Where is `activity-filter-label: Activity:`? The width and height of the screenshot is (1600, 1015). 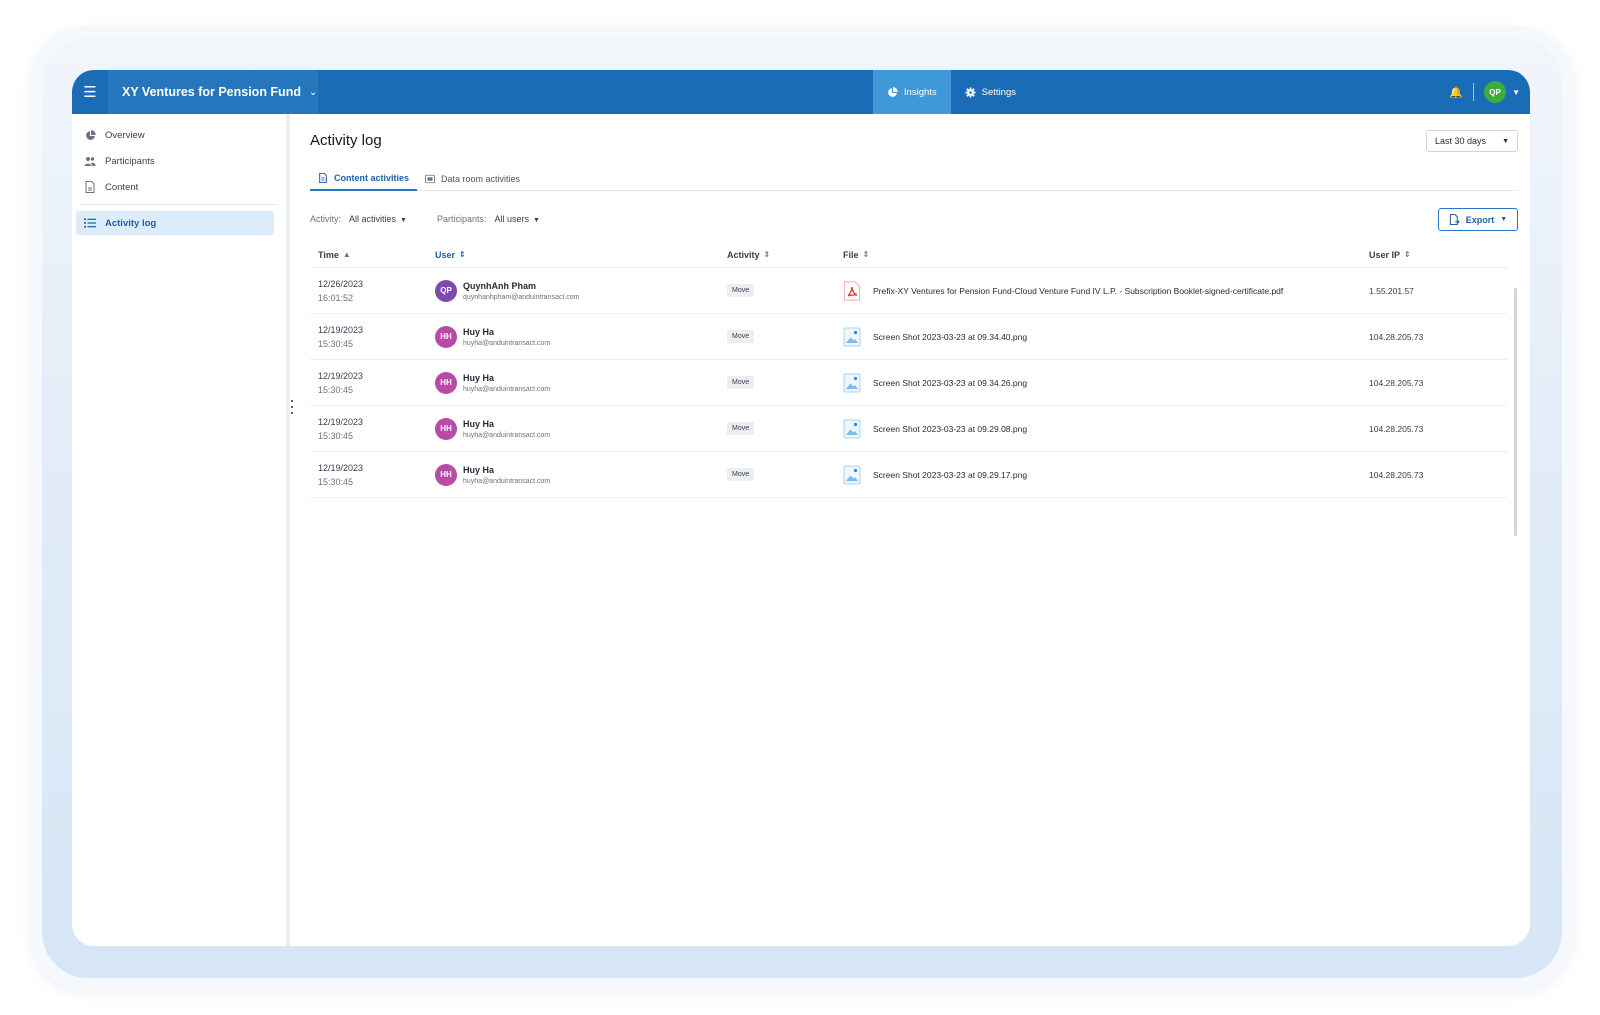
activity-filter-label: Activity: is located at coordinates (326, 219).